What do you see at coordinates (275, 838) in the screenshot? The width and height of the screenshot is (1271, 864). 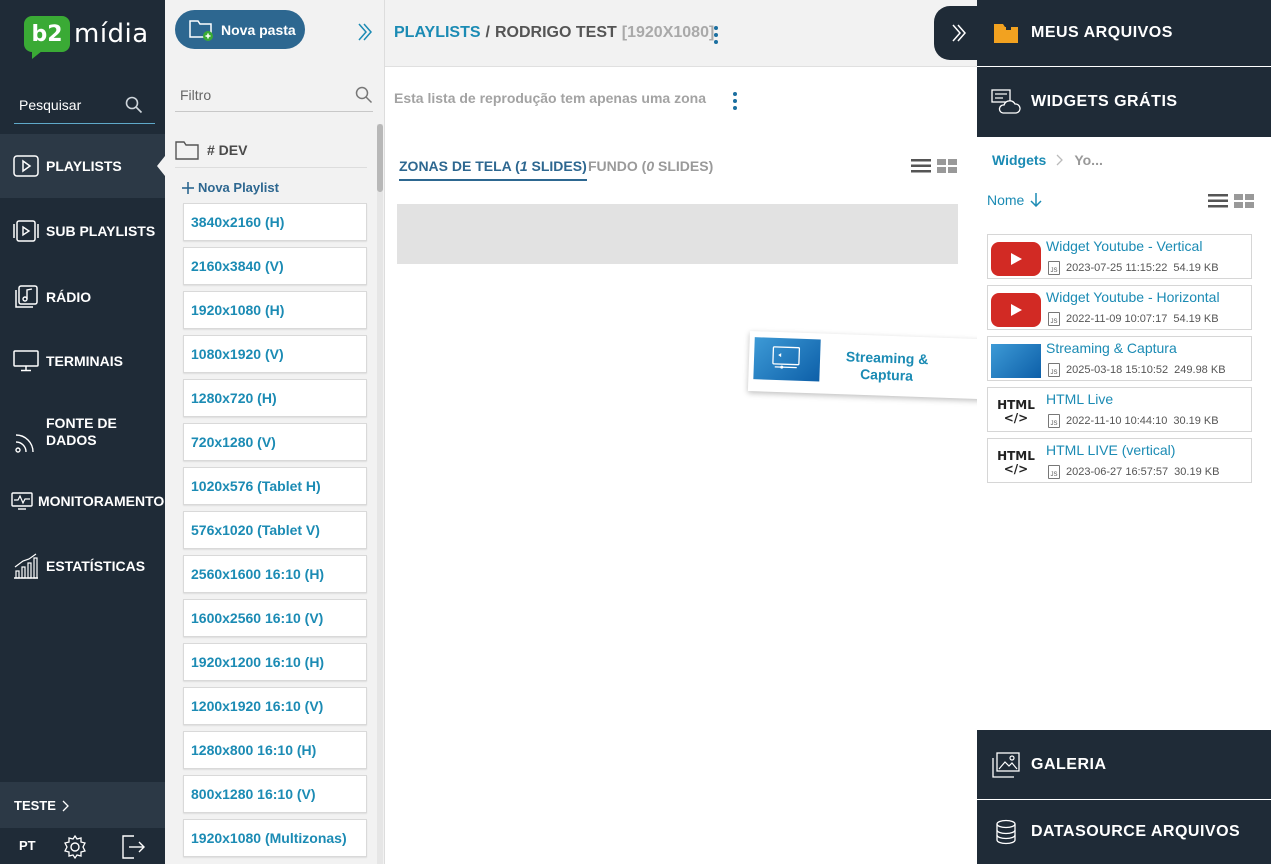 I see `playlist-item: 1920x1080 (Multizonas)` at bounding box center [275, 838].